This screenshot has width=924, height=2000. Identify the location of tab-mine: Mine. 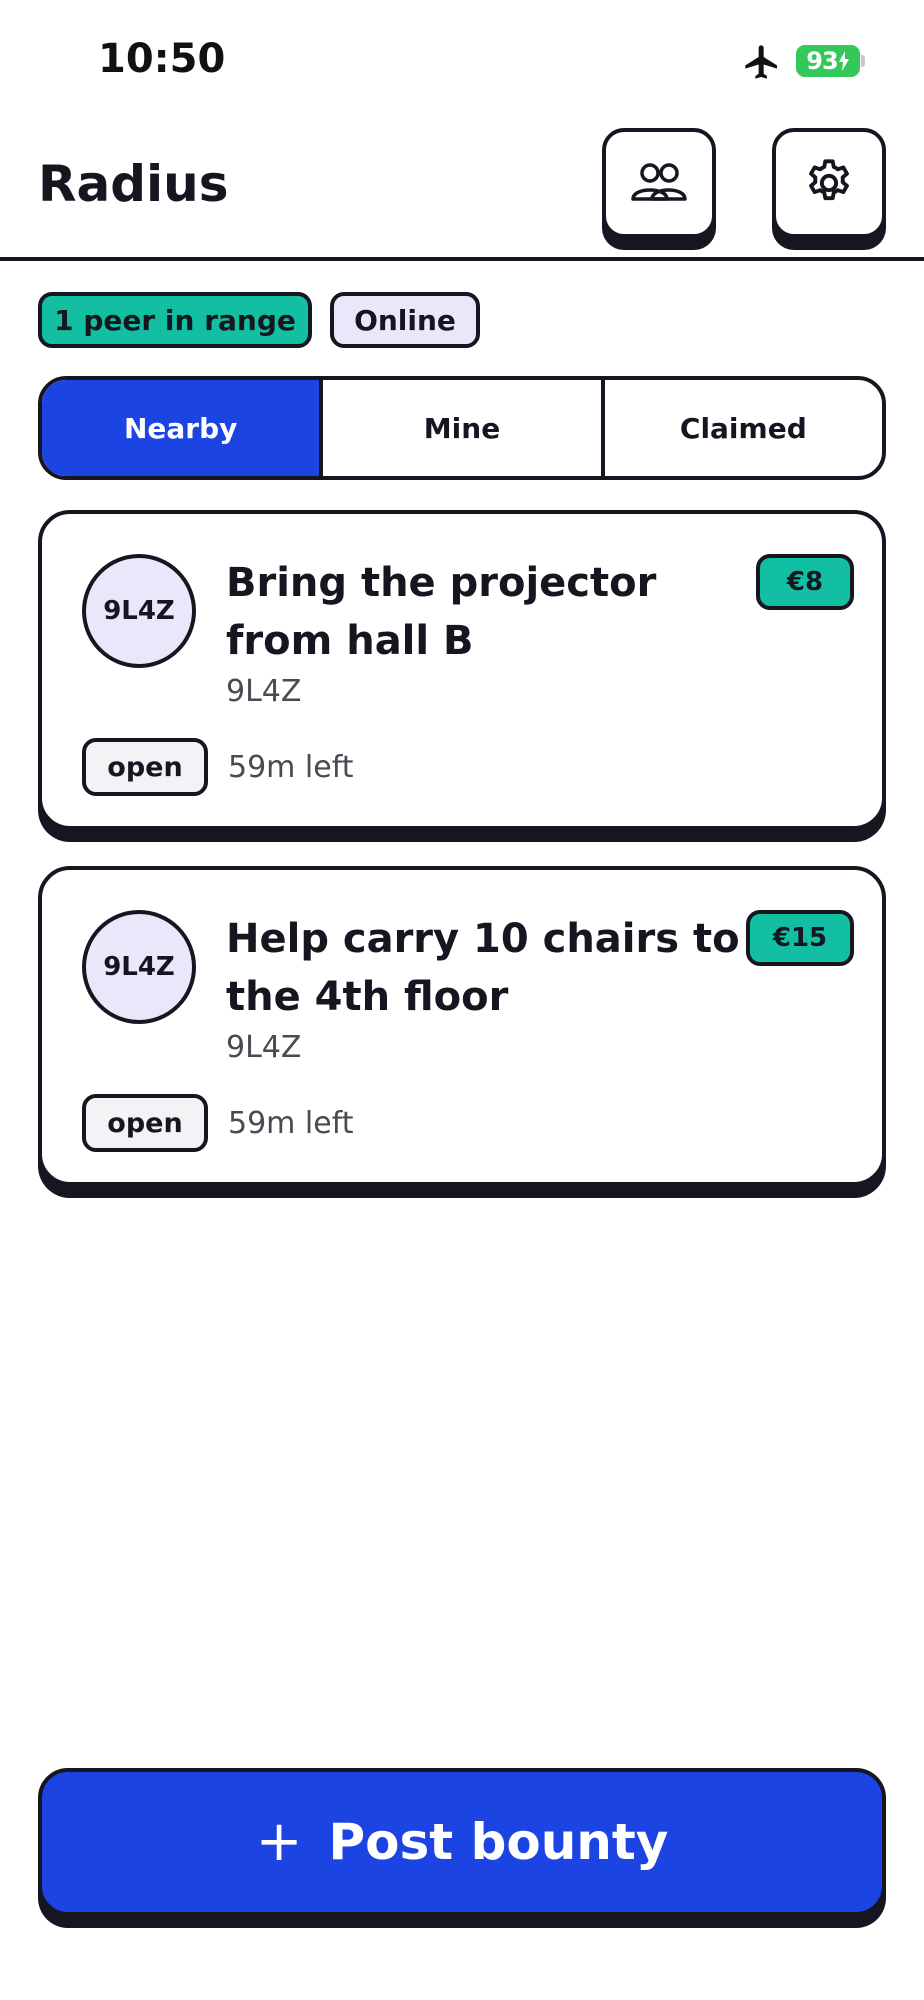
(459, 428).